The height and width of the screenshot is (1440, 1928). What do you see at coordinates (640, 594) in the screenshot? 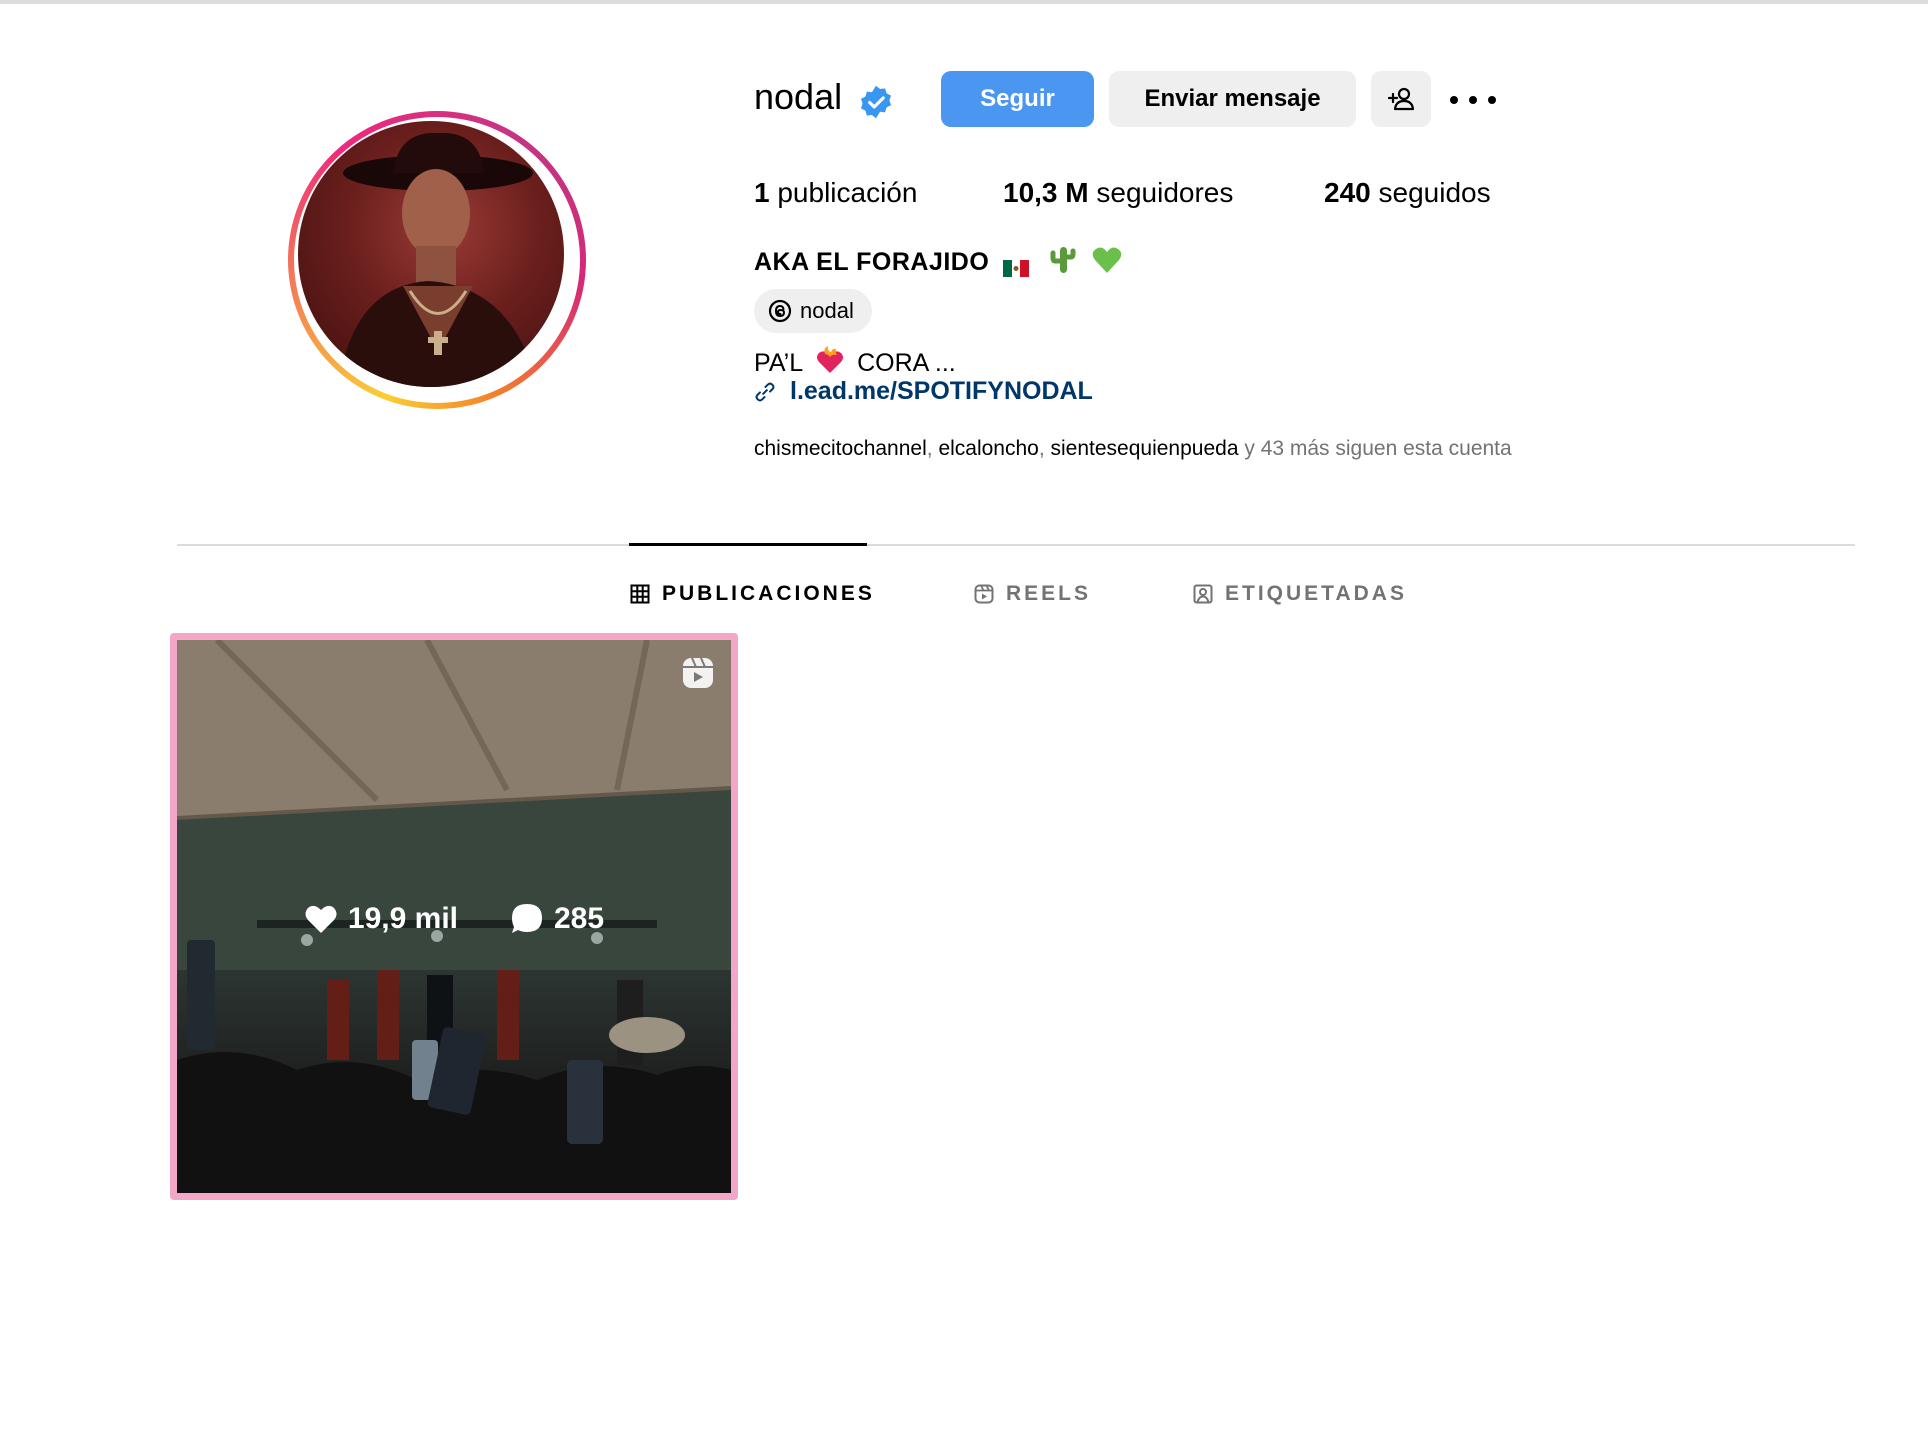
I see `grid-icon` at bounding box center [640, 594].